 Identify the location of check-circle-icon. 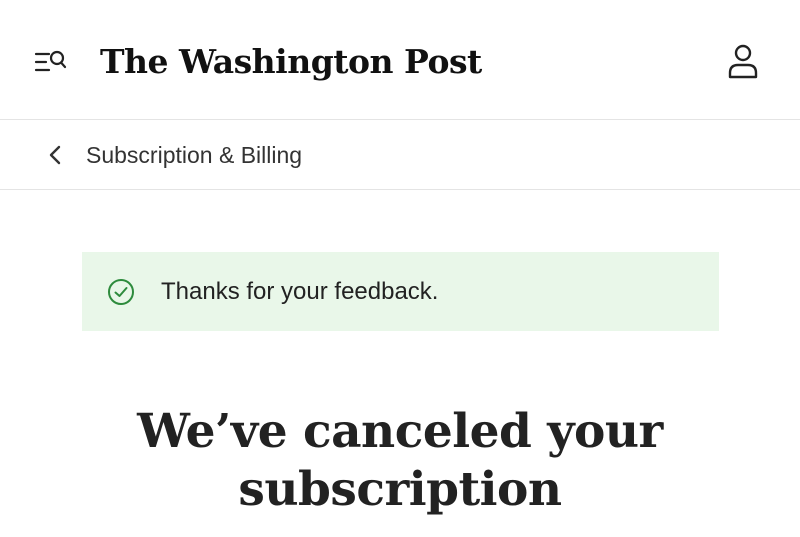
(121, 292).